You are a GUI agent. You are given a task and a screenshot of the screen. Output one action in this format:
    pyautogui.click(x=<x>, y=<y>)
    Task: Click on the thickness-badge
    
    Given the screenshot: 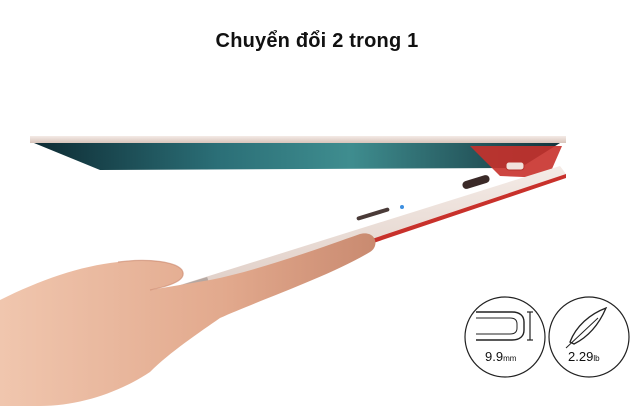 What is the action you would take?
    pyautogui.click(x=505, y=337)
    